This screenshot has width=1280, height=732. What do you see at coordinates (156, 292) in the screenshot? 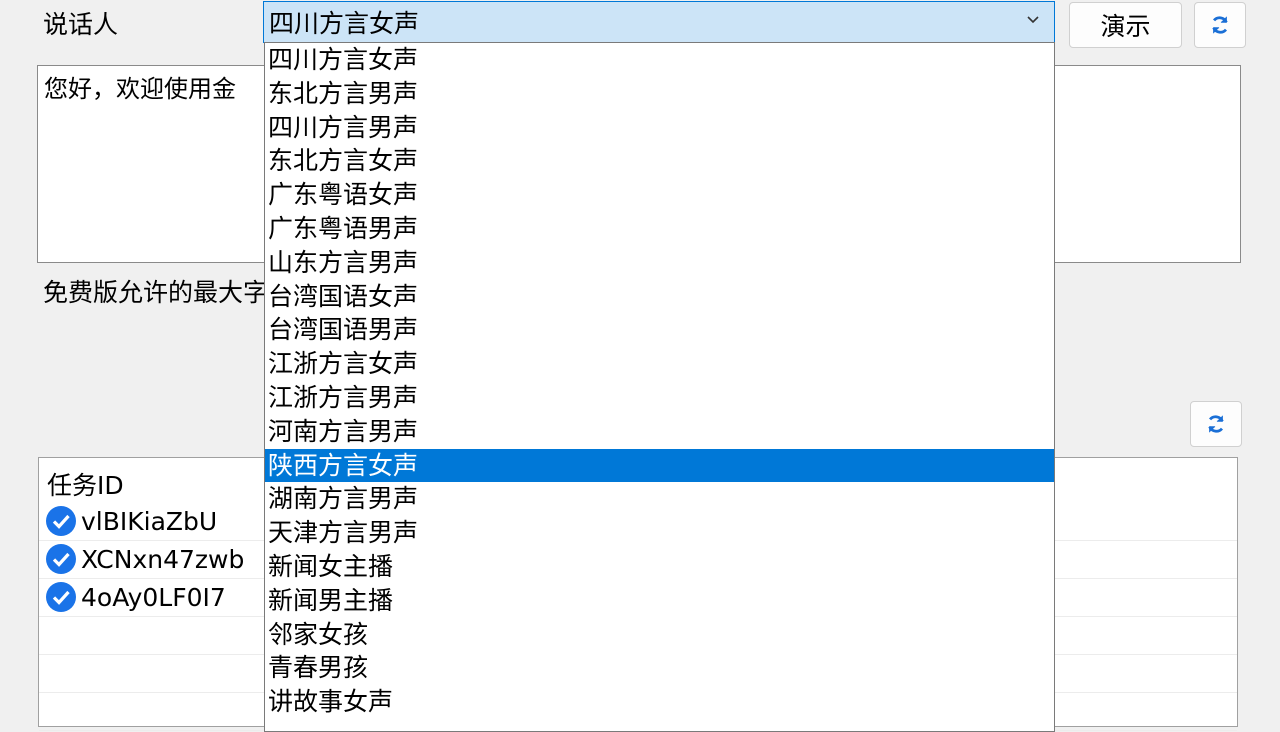
I see `free-limit-text: 免费版允许的最大字` at bounding box center [156, 292].